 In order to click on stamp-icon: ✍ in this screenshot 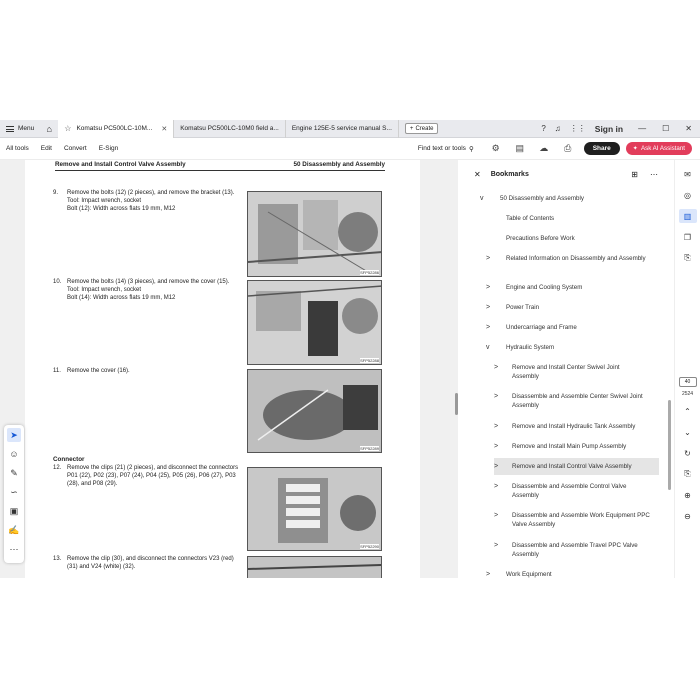, I will do `click(14, 530)`.